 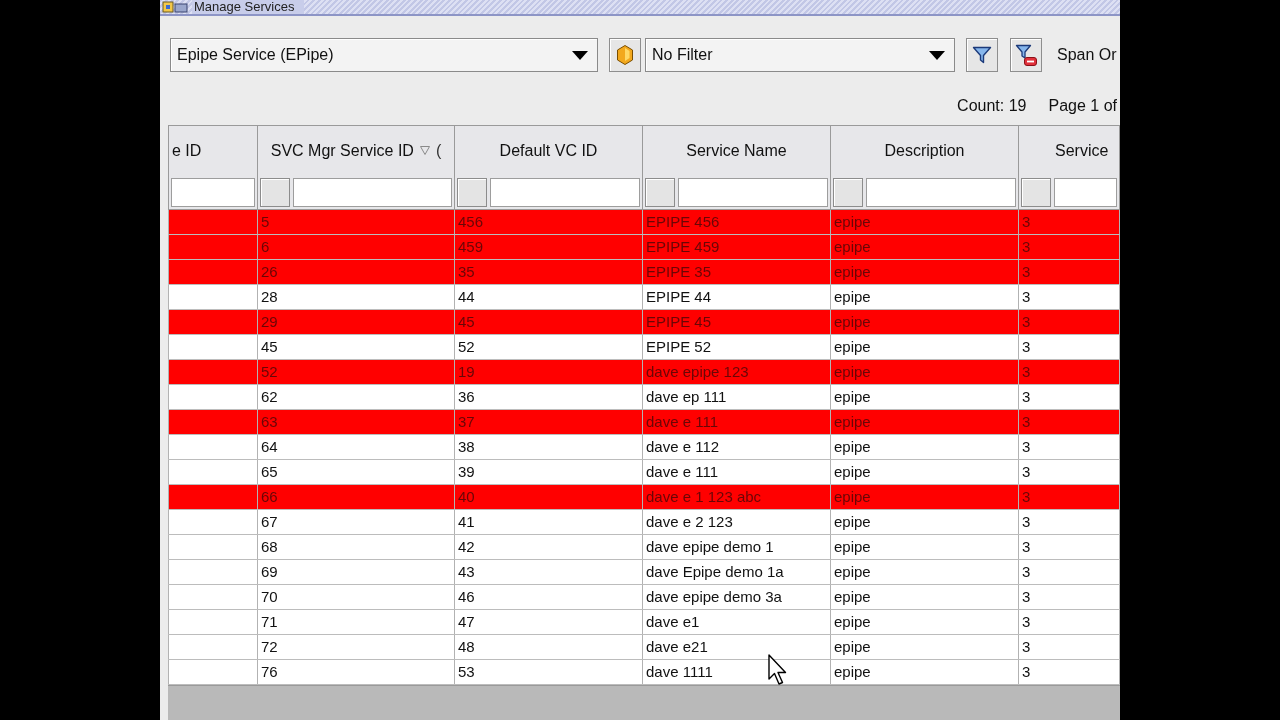 I want to click on clear-filter-icon, so click(x=1026, y=55).